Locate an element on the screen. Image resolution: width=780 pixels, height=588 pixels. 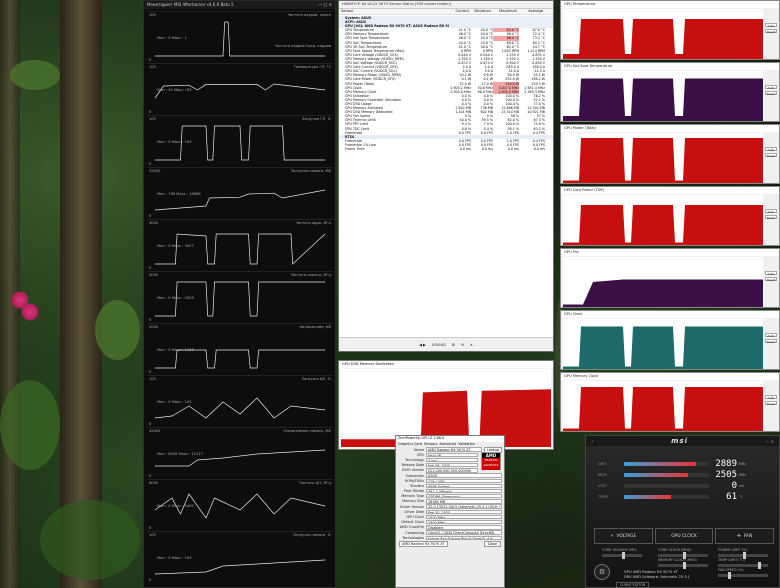
core-voltage-slider is located at coordinates (622, 555).